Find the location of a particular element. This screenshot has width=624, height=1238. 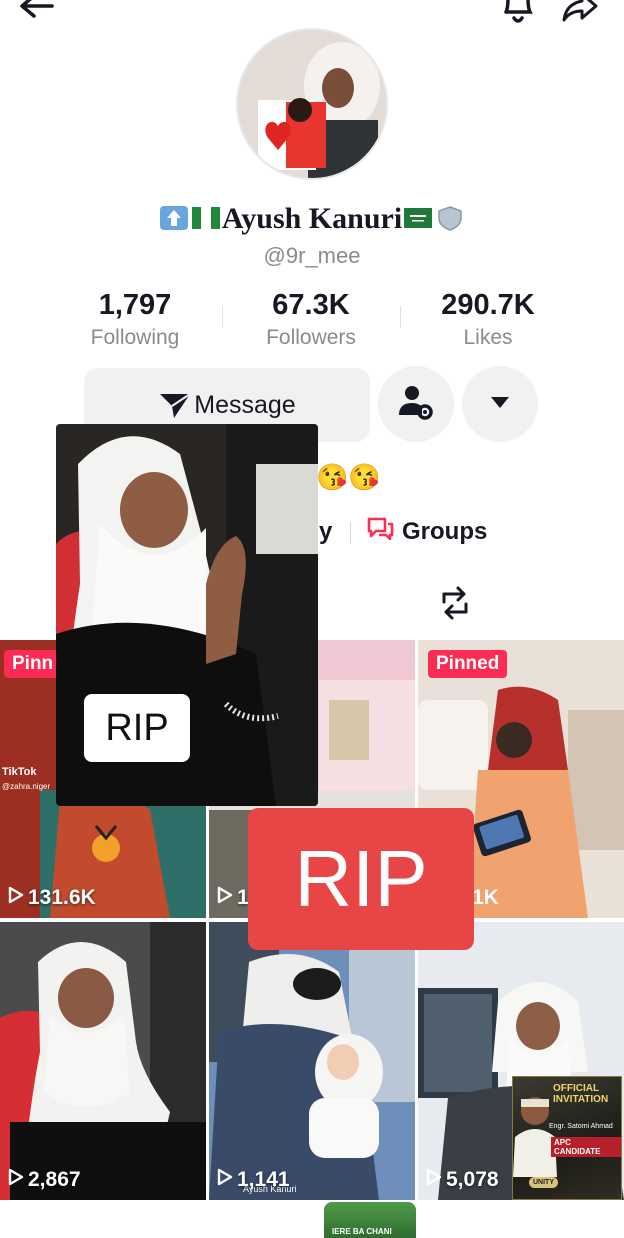

pinned-badge: Pinned is located at coordinates (468, 664).